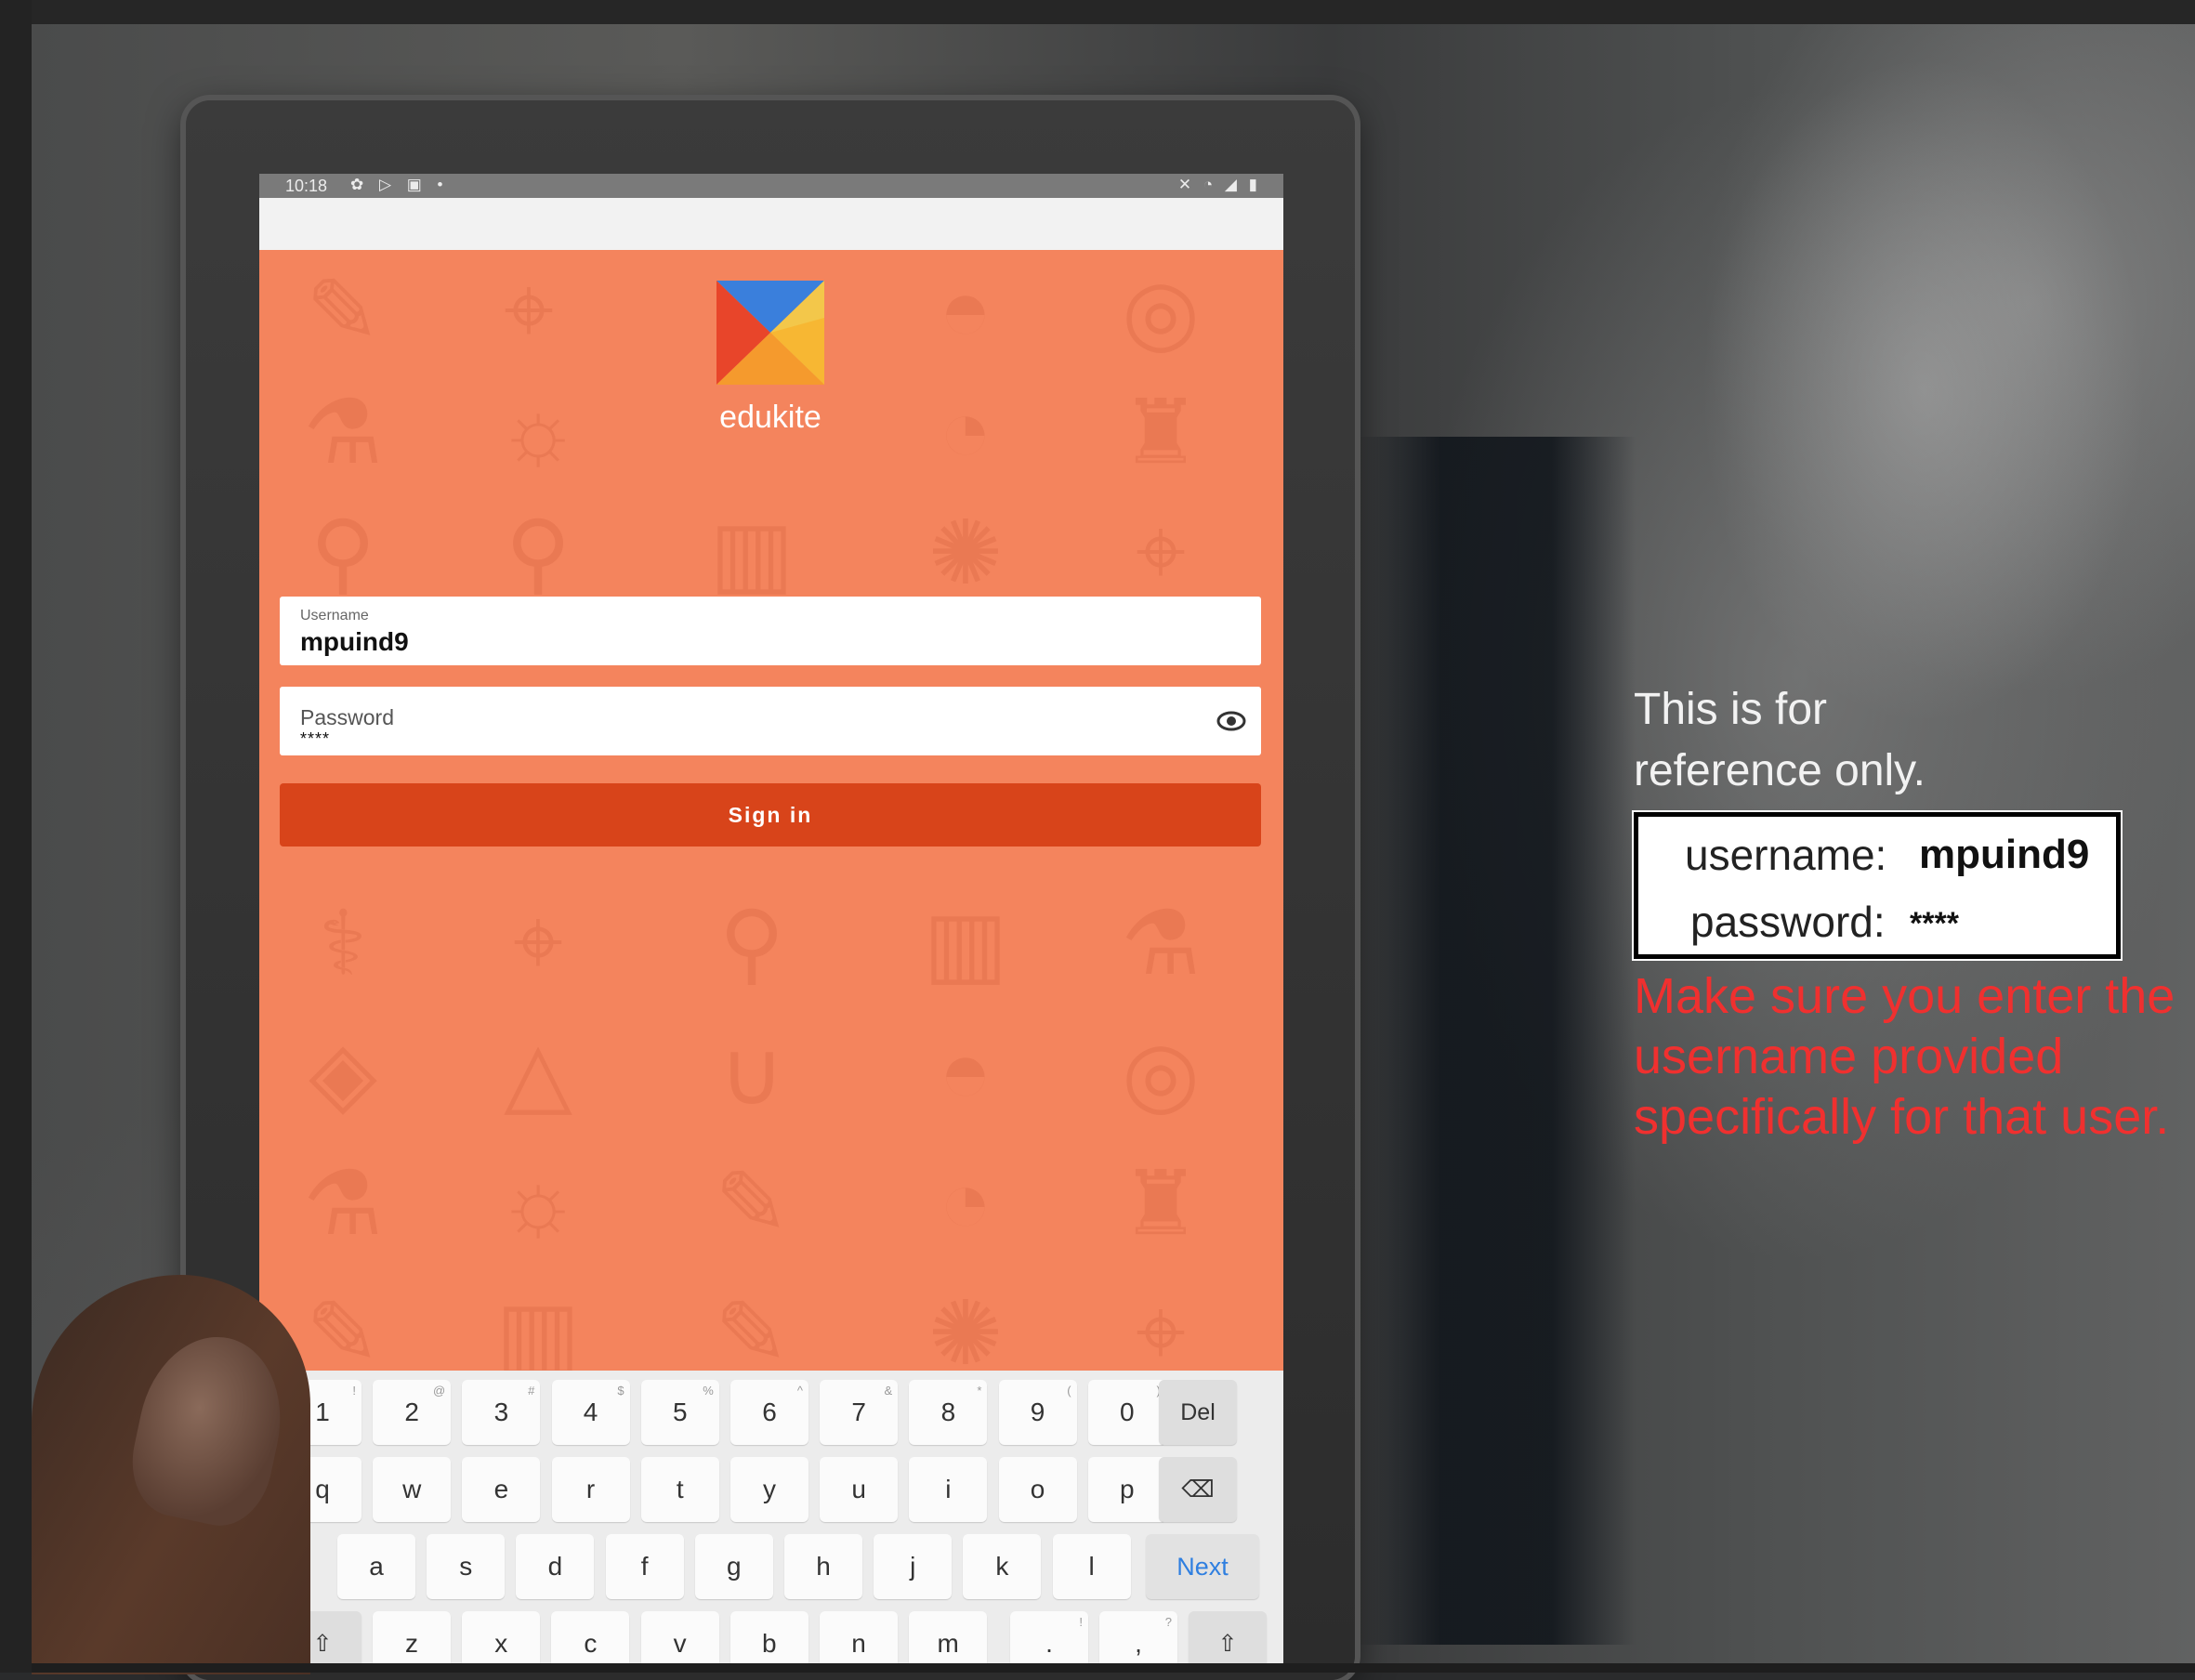 Image resolution: width=2195 pixels, height=1680 pixels. What do you see at coordinates (1786, 855) in the screenshot?
I see `cred-username-label: username:` at bounding box center [1786, 855].